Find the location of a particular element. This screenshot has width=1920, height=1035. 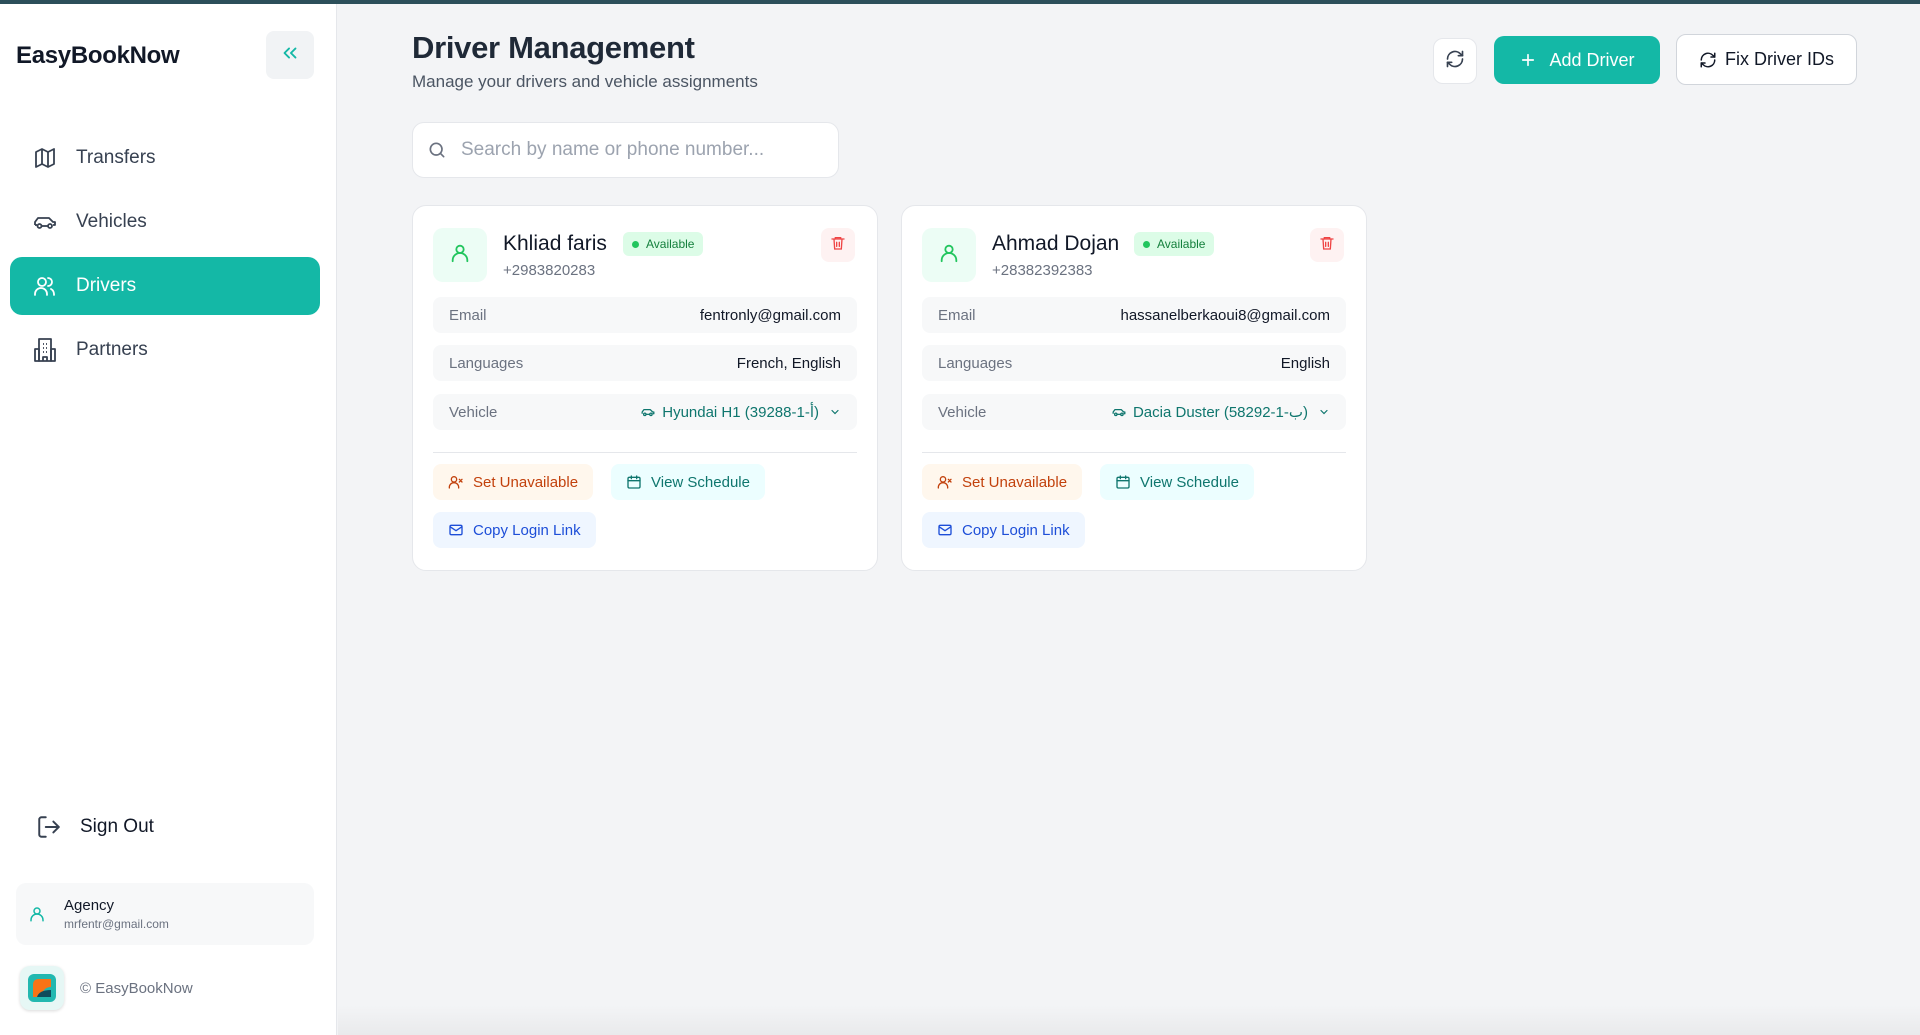

brand-logo-text: EasyBookNow is located at coordinates (98, 55).